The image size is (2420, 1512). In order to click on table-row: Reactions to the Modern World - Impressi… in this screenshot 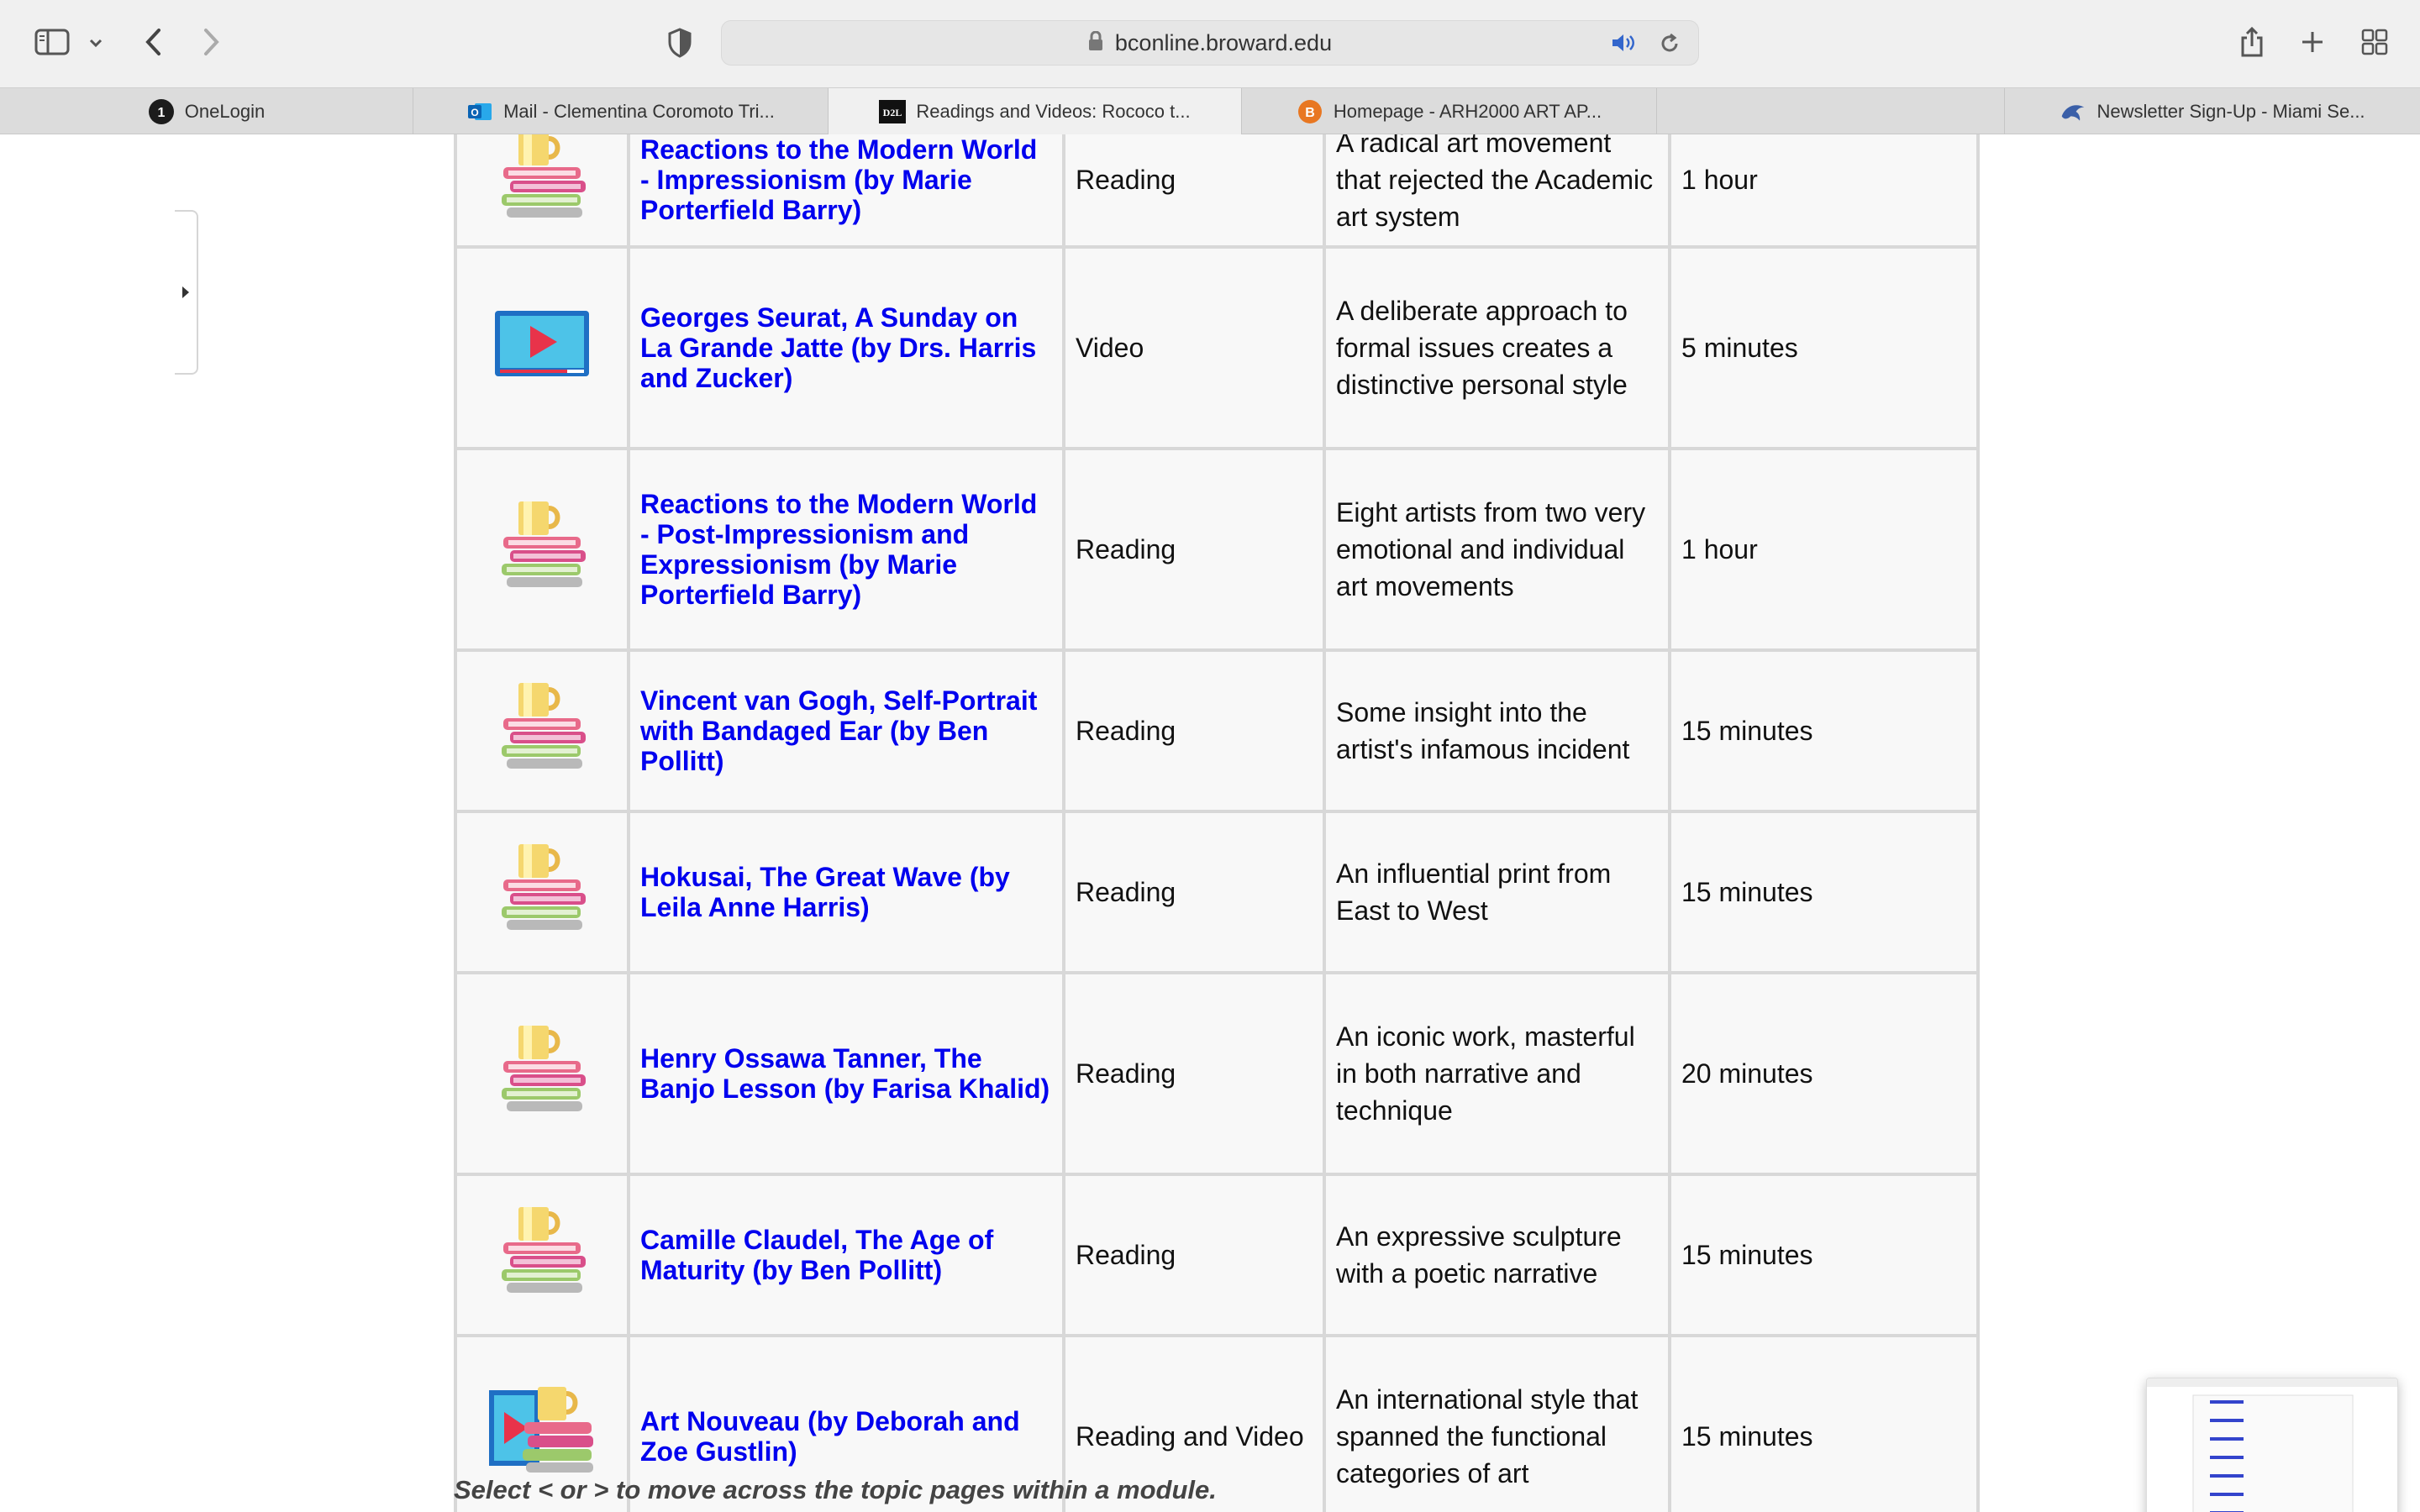, I will do `click(1217, 191)`.